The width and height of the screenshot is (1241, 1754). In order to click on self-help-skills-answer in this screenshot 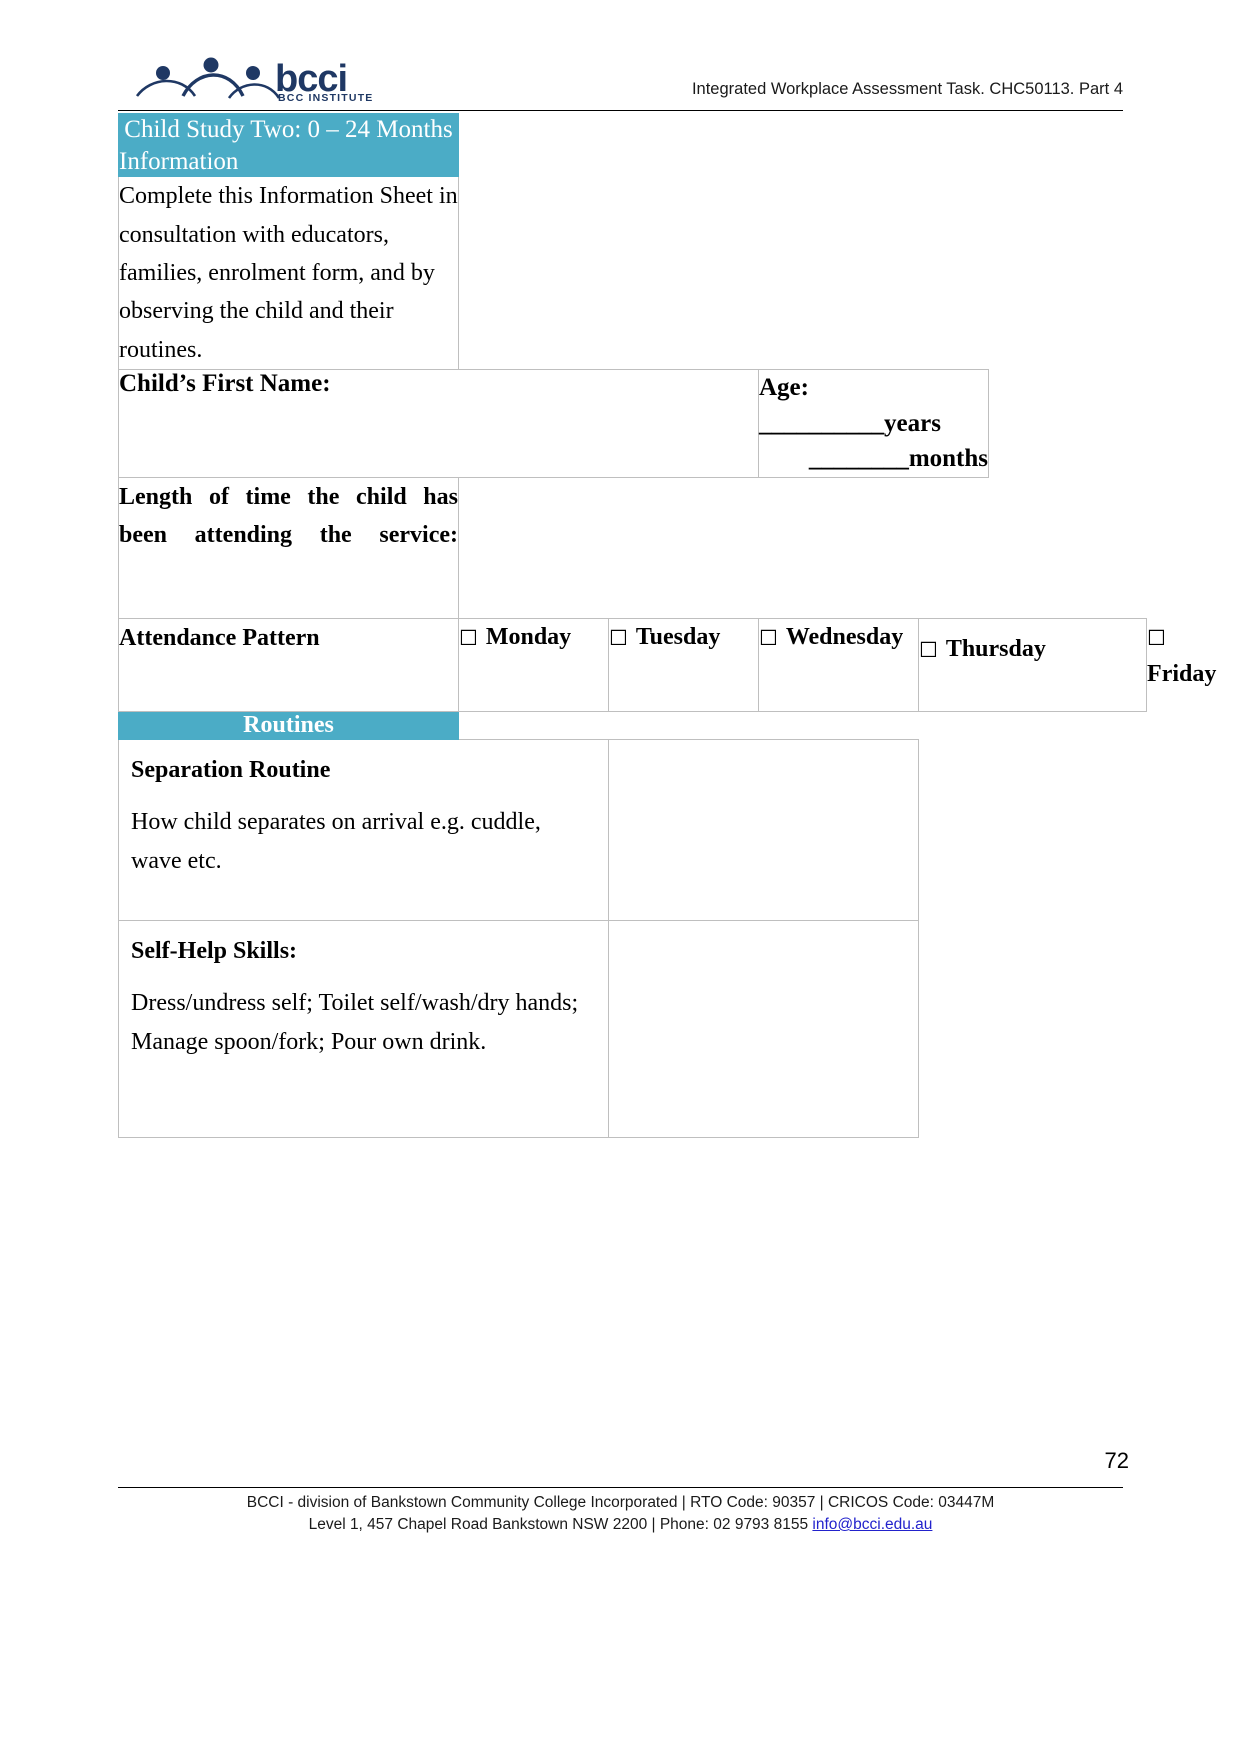, I will do `click(763, 1028)`.